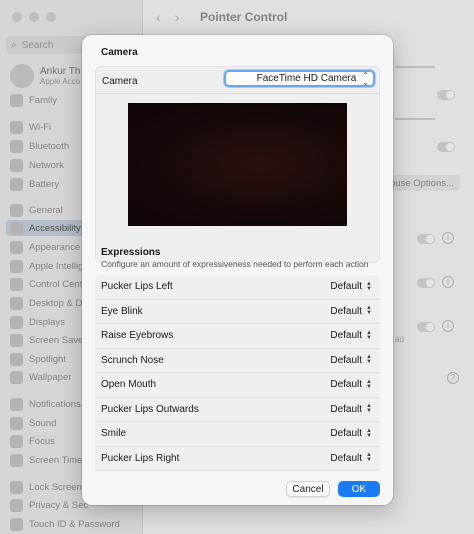  I want to click on cancel-button: Cancel, so click(308, 489).